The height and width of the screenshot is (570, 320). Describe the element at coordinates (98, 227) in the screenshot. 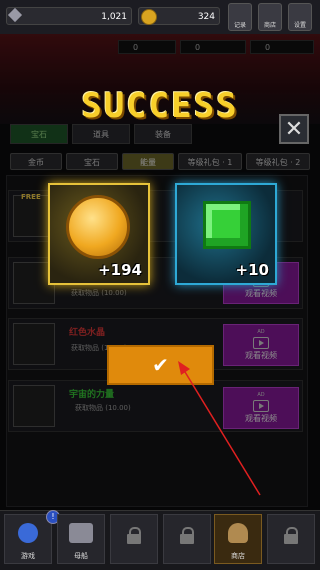

I see `gold-coin-icon` at that location.